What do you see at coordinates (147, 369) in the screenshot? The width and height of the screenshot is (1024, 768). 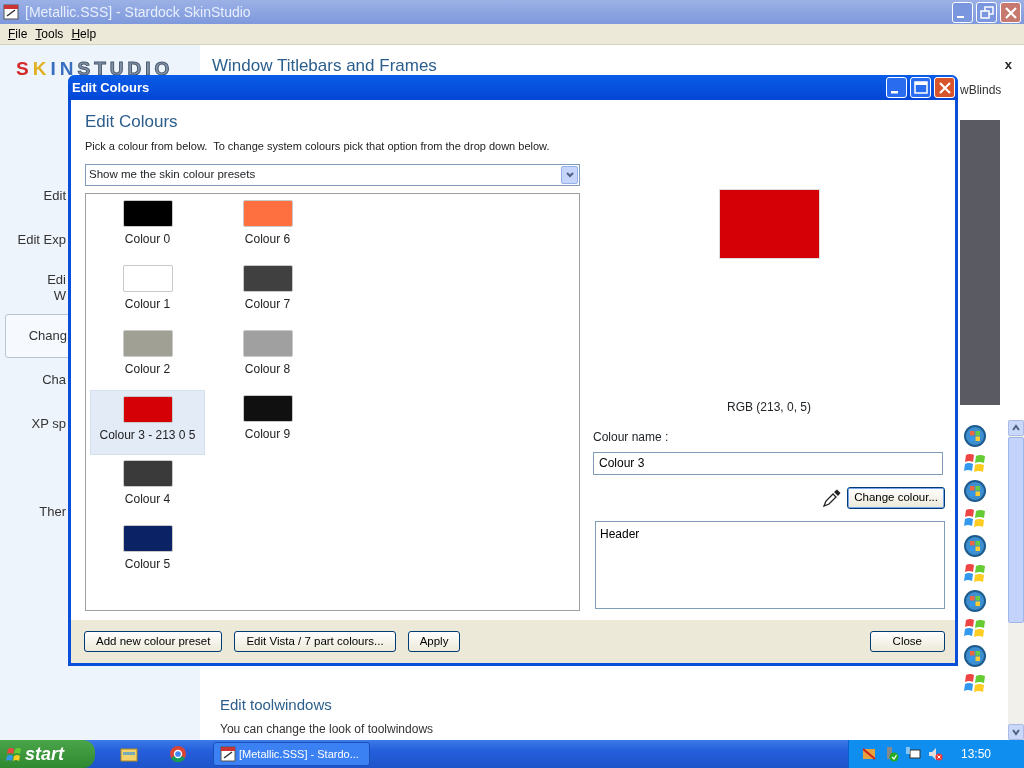 I see `colour-label: Colour 2` at bounding box center [147, 369].